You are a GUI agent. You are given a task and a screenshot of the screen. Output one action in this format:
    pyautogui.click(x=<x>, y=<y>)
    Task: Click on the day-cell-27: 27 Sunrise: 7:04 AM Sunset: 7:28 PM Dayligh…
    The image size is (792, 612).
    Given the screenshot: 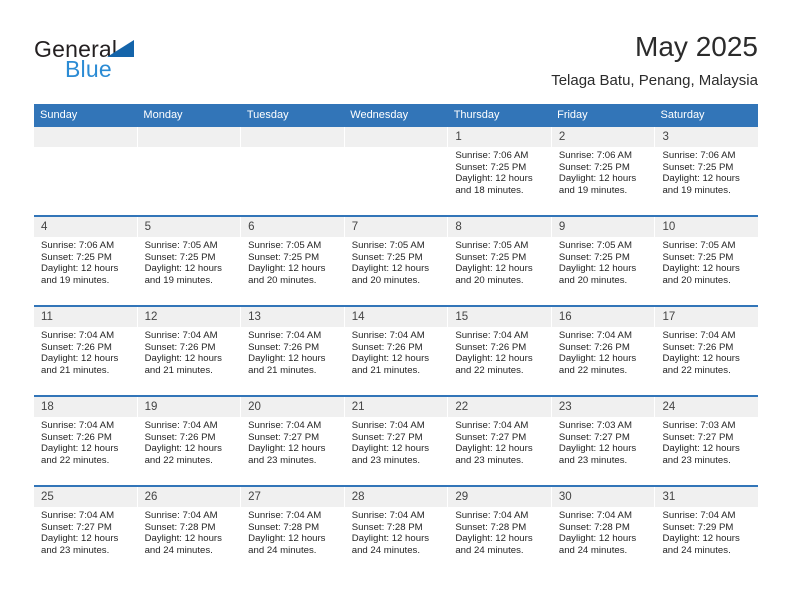 What is the action you would take?
    pyautogui.click(x=293, y=531)
    